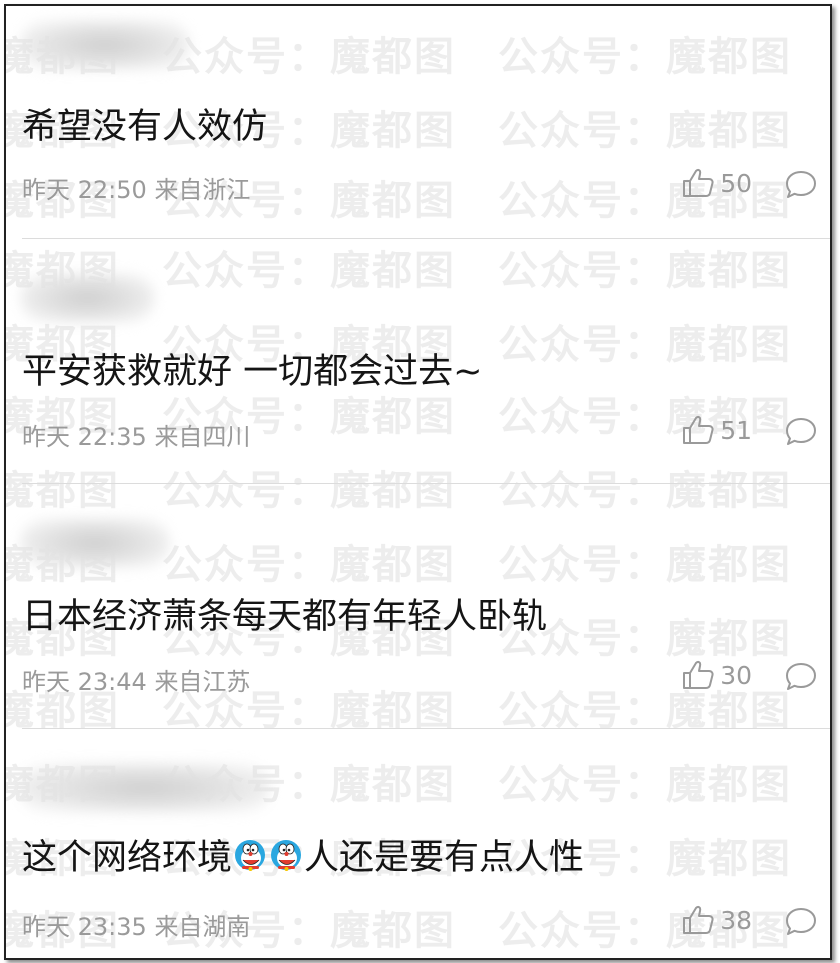 This screenshot has width=840, height=963. I want to click on comment-meta: 昨天 22:35 来自四川, so click(136, 434).